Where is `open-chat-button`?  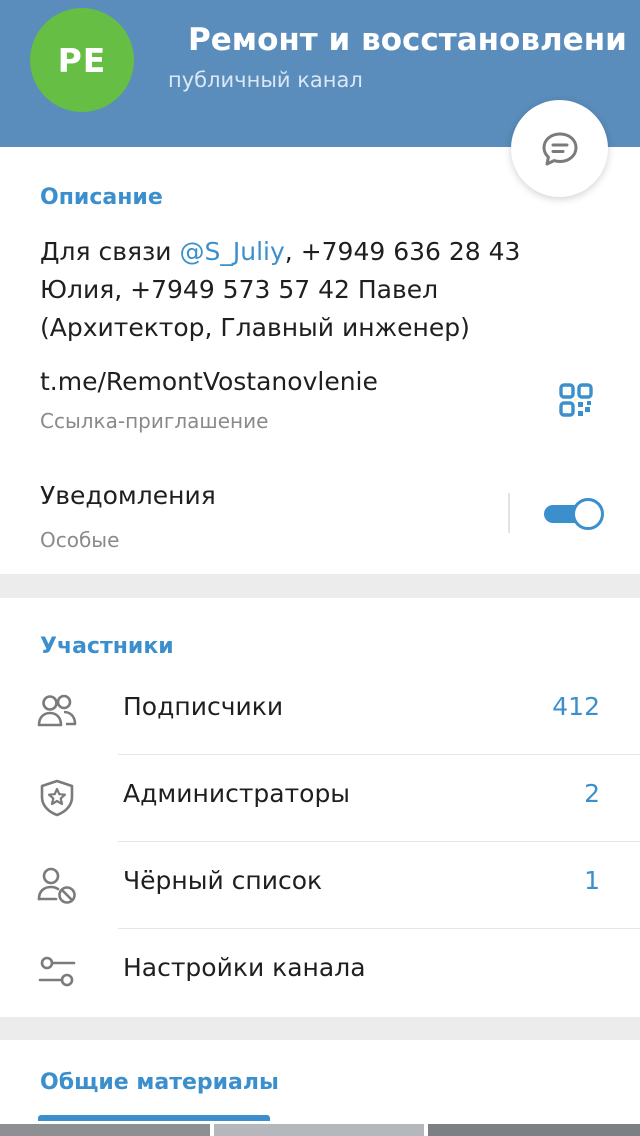
open-chat-button is located at coordinates (559, 148).